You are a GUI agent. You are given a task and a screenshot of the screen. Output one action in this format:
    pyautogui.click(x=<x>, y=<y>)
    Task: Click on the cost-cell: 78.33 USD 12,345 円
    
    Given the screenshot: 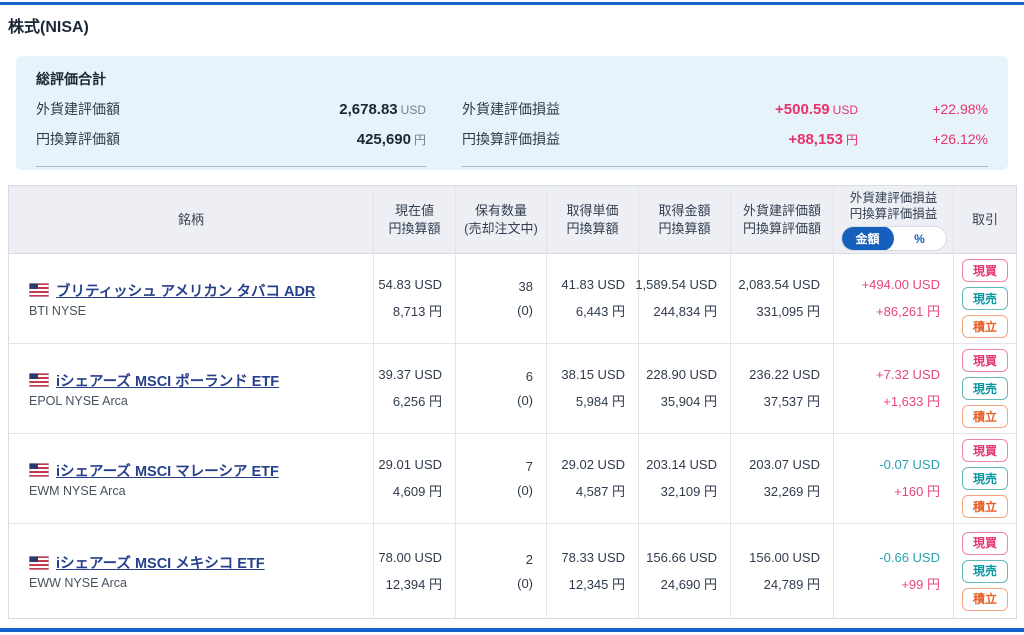 What is the action you would take?
    pyautogui.click(x=592, y=571)
    